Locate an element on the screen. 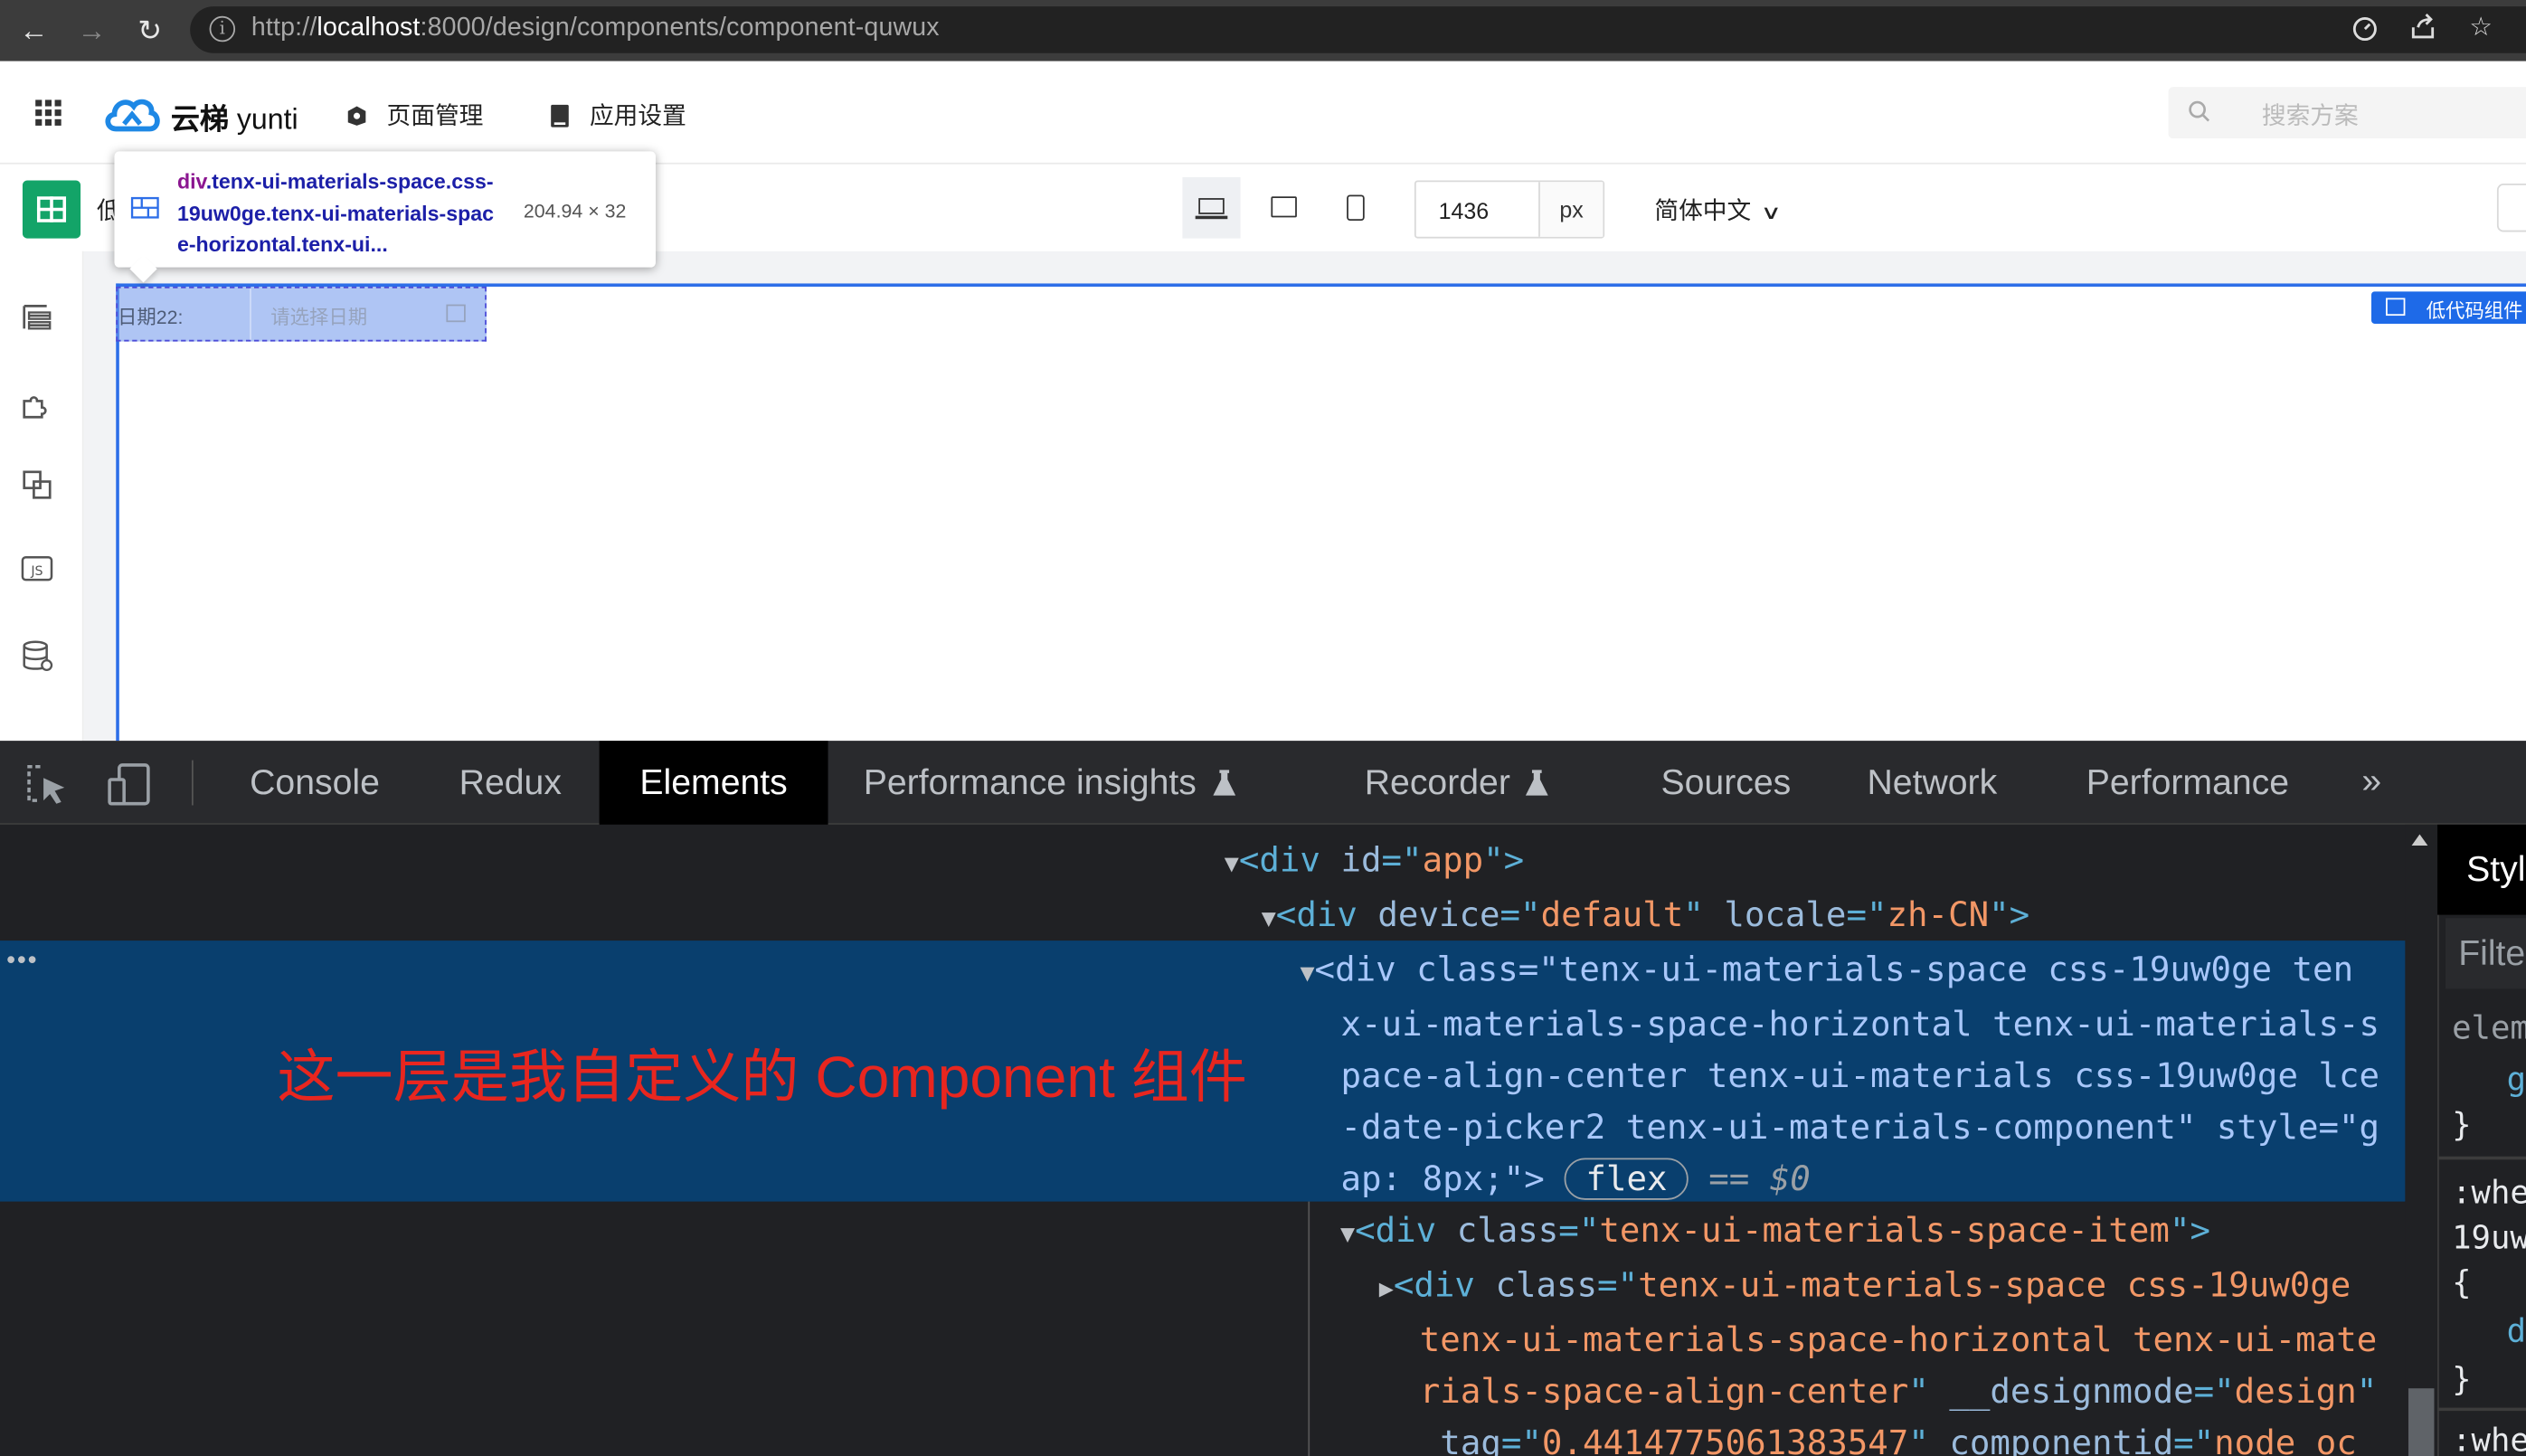 The height and width of the screenshot is (1456, 2526). dom-node-app: ▼<div id="app"> is located at coordinates (1374, 862).